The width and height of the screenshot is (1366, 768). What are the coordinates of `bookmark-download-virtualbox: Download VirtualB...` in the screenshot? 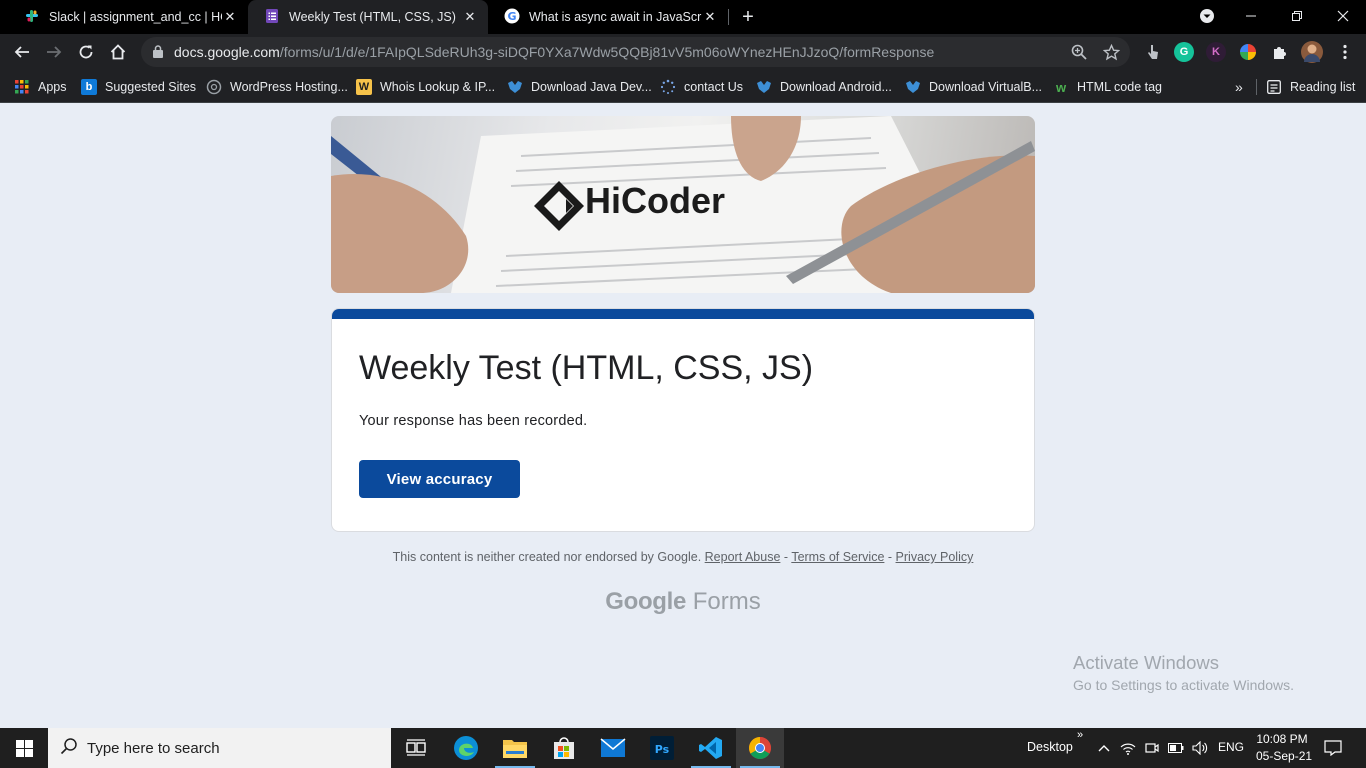 It's located at (973, 87).